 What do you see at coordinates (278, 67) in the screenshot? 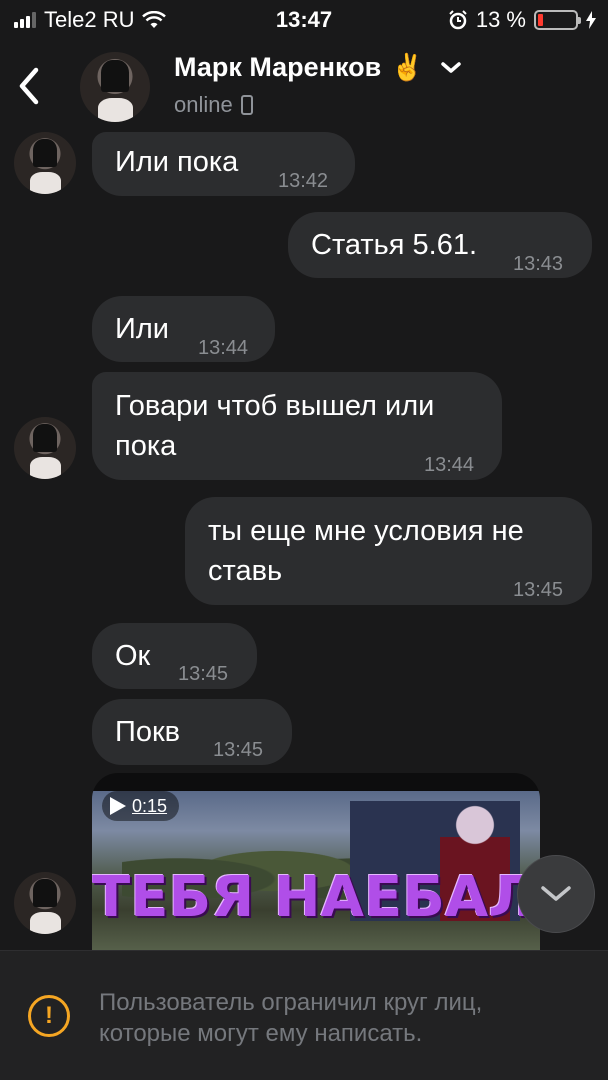
I see `contact-name-text: Марк Маренков` at bounding box center [278, 67].